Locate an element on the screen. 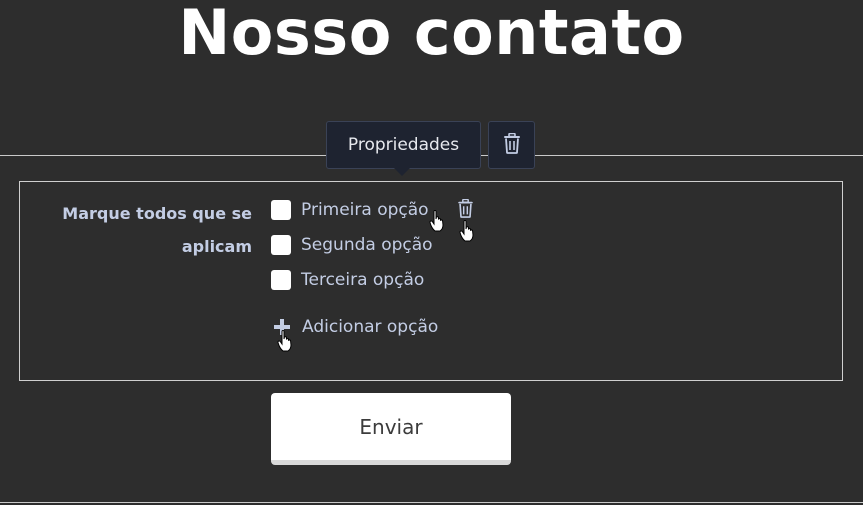 The image size is (863, 505). properties-button-label: Propriedades is located at coordinates (403, 145).